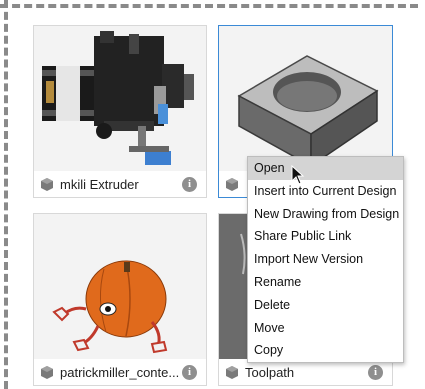  Describe the element at coordinates (325, 214) in the screenshot. I see `menu-item-new-drawing-from-design: New Drawing from Design` at that location.